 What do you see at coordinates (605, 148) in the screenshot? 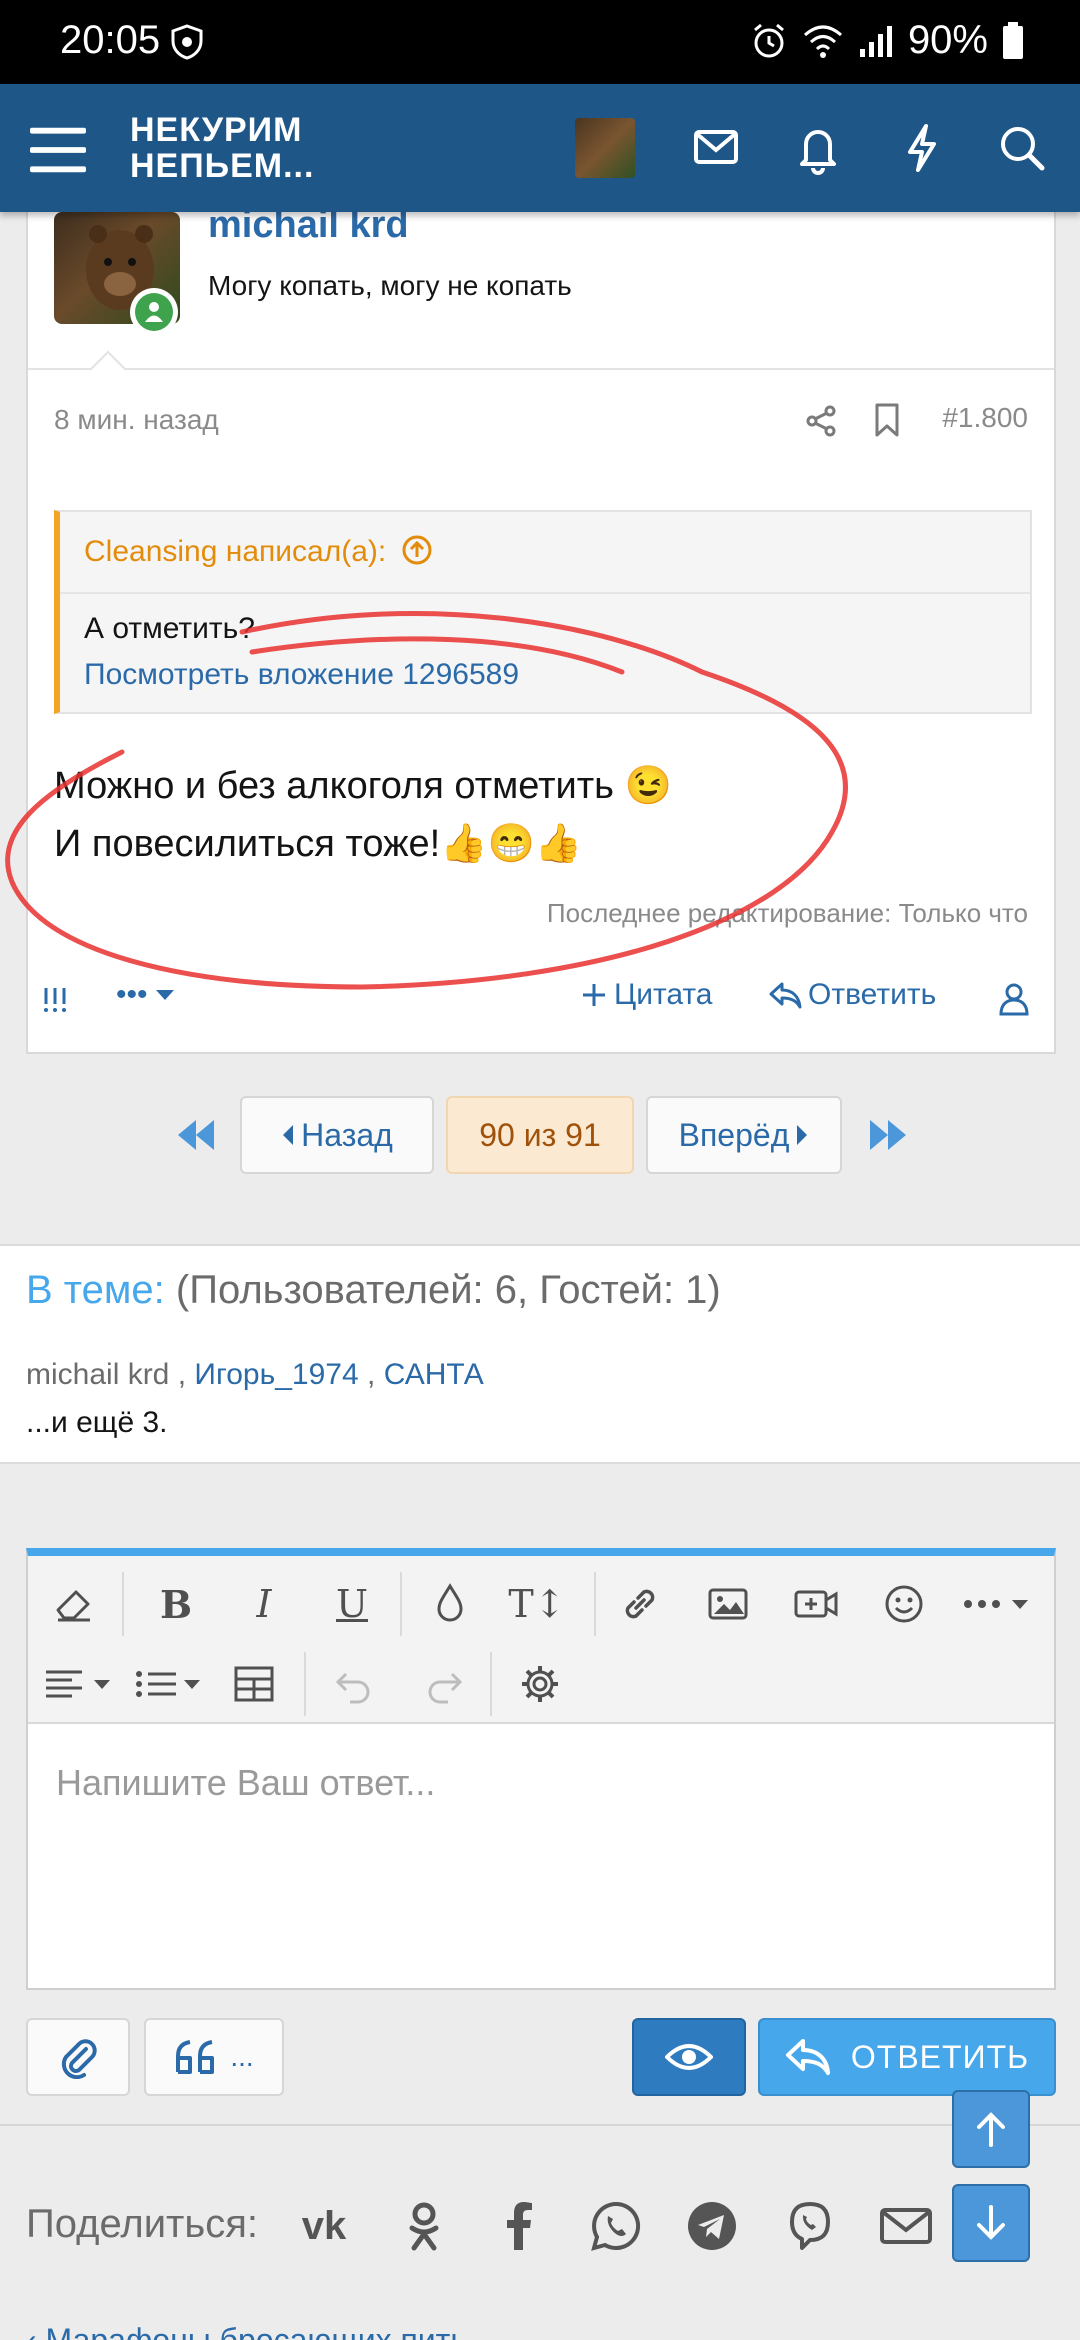
I see `user-avatar` at bounding box center [605, 148].